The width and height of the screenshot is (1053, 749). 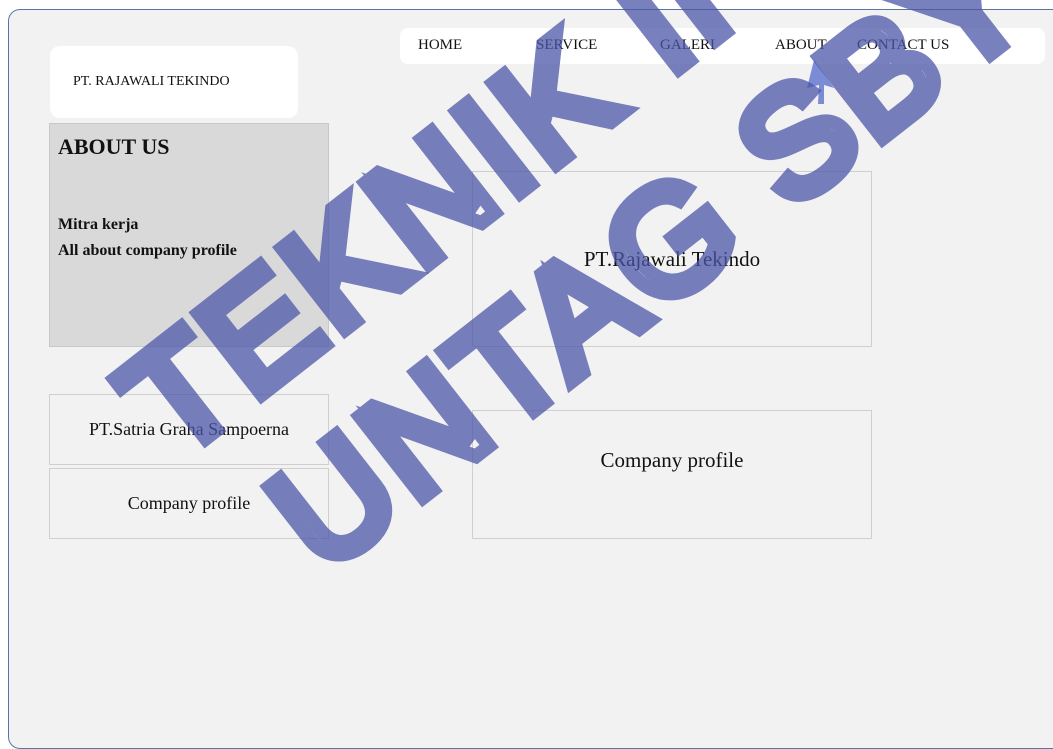 What do you see at coordinates (114, 146) in the screenshot?
I see `about-title: ABOUT US` at bounding box center [114, 146].